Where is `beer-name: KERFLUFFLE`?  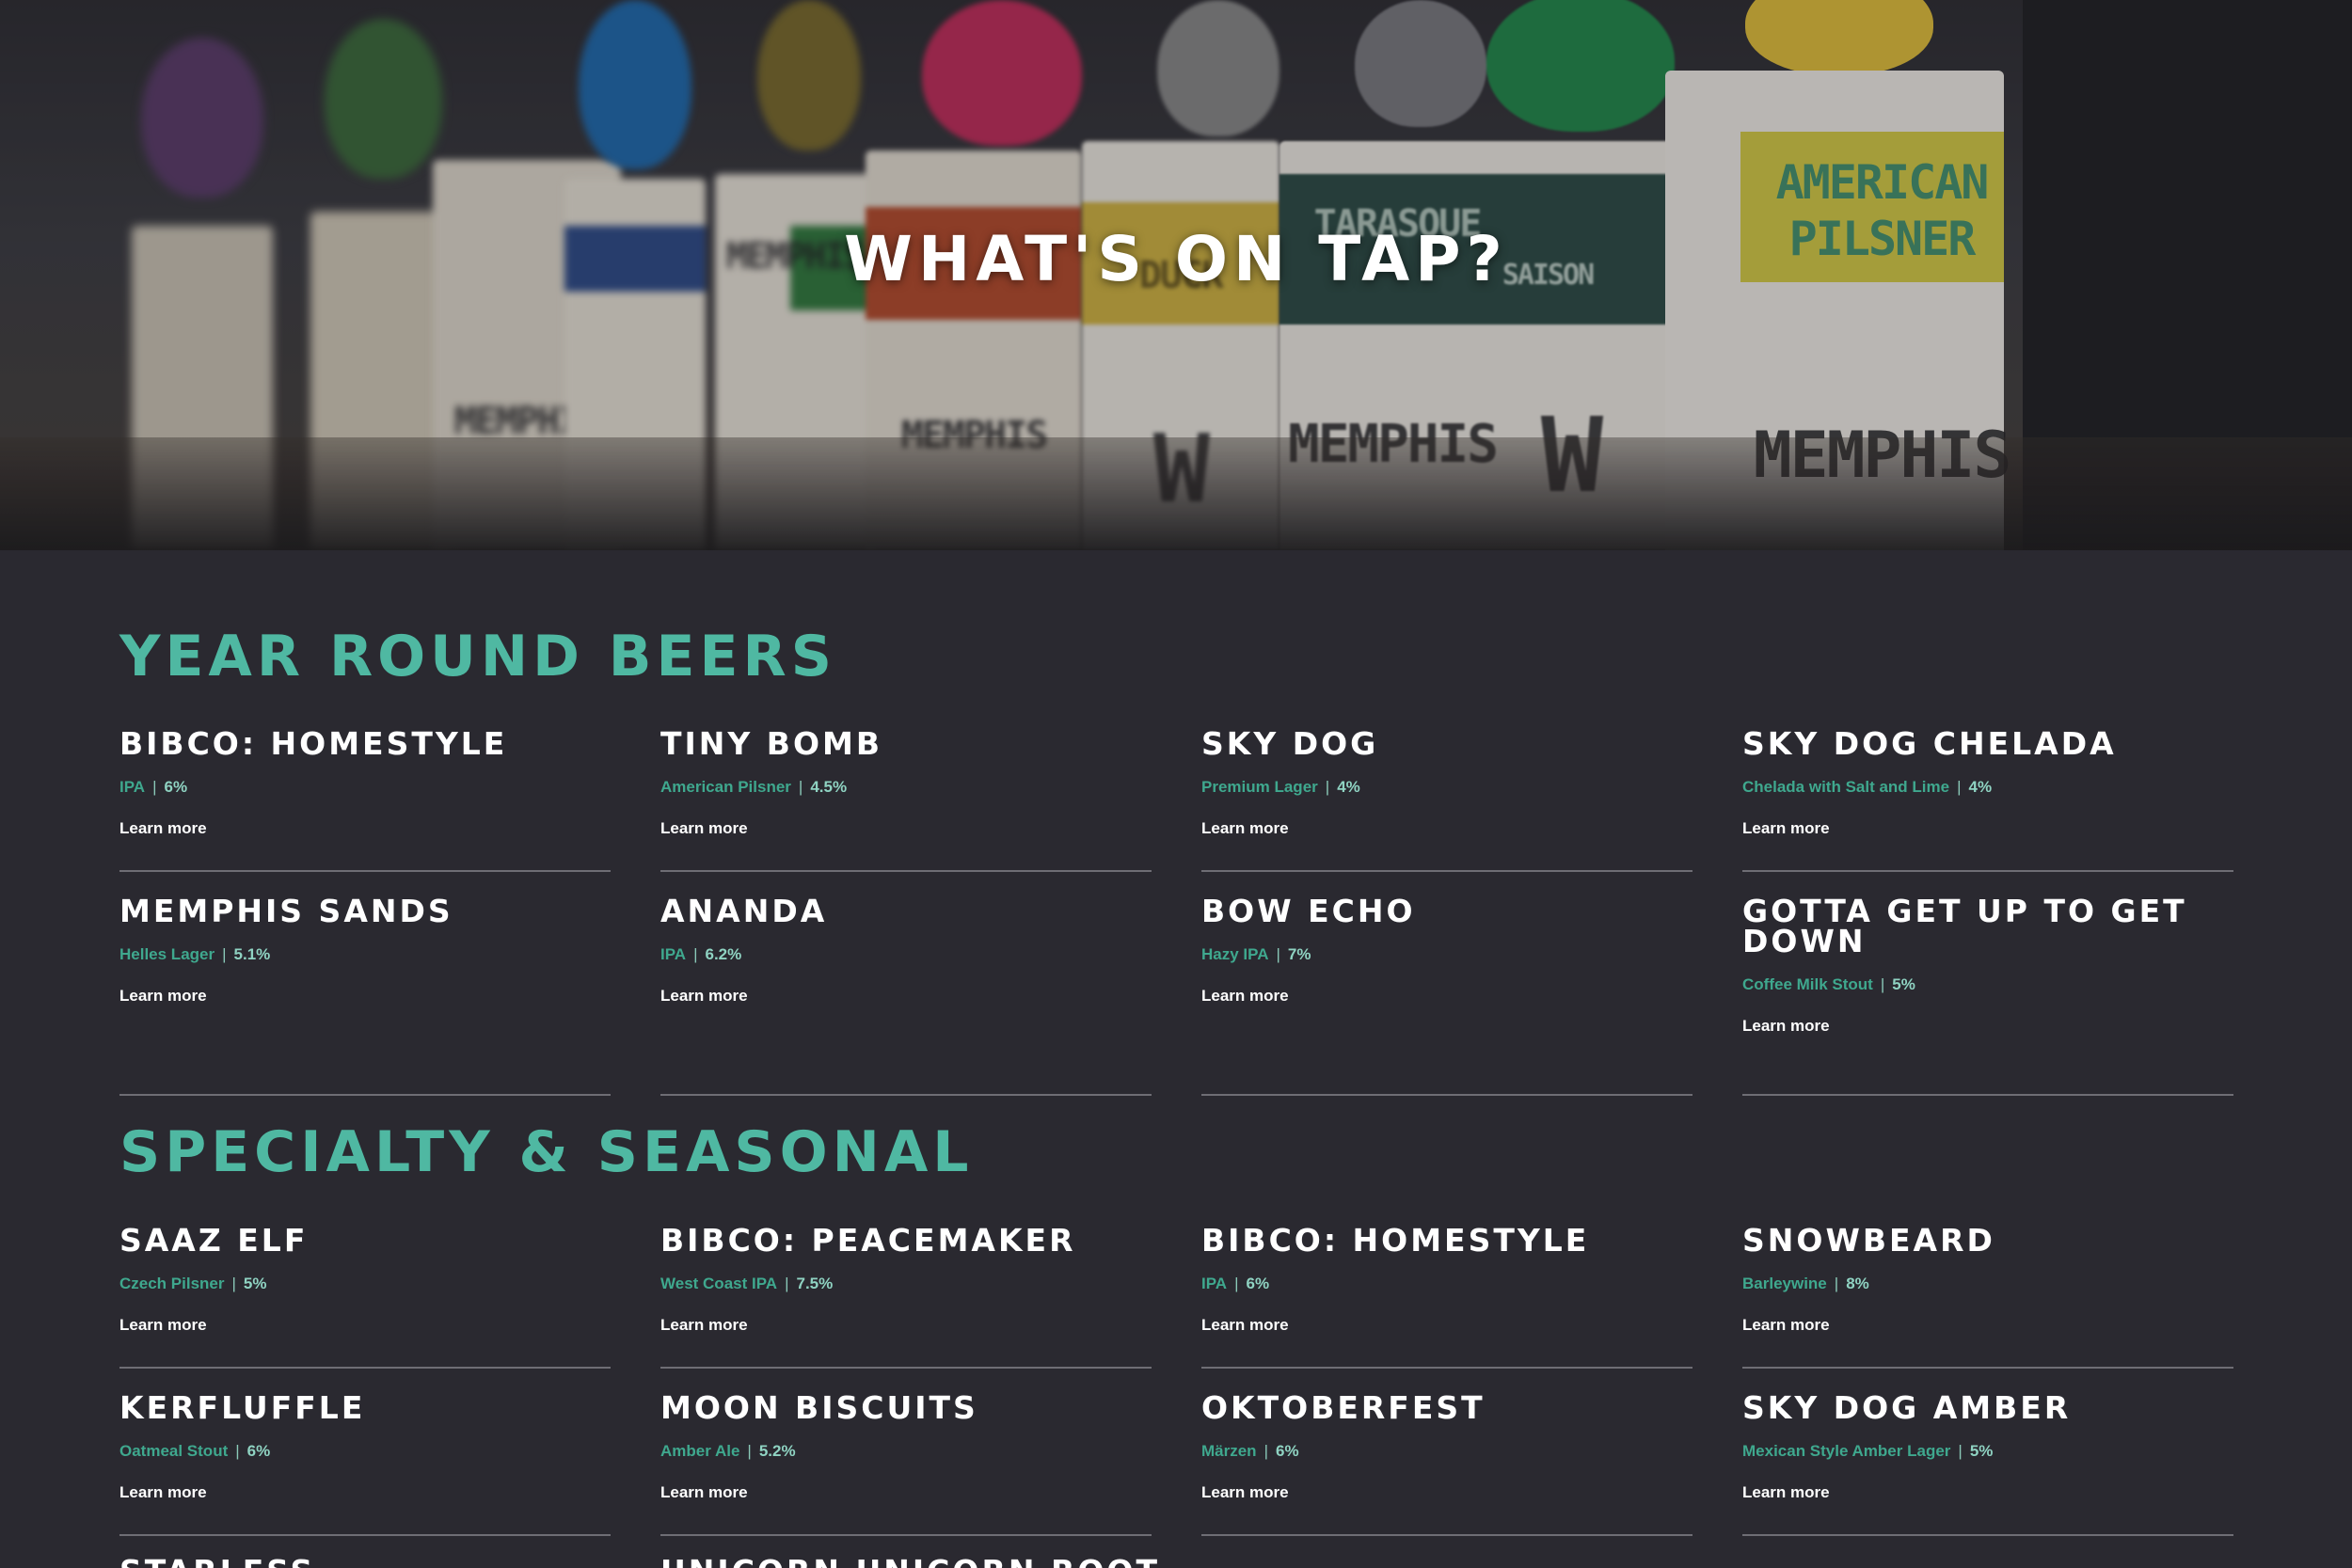 beer-name: KERFLUFFLE is located at coordinates (242, 1408).